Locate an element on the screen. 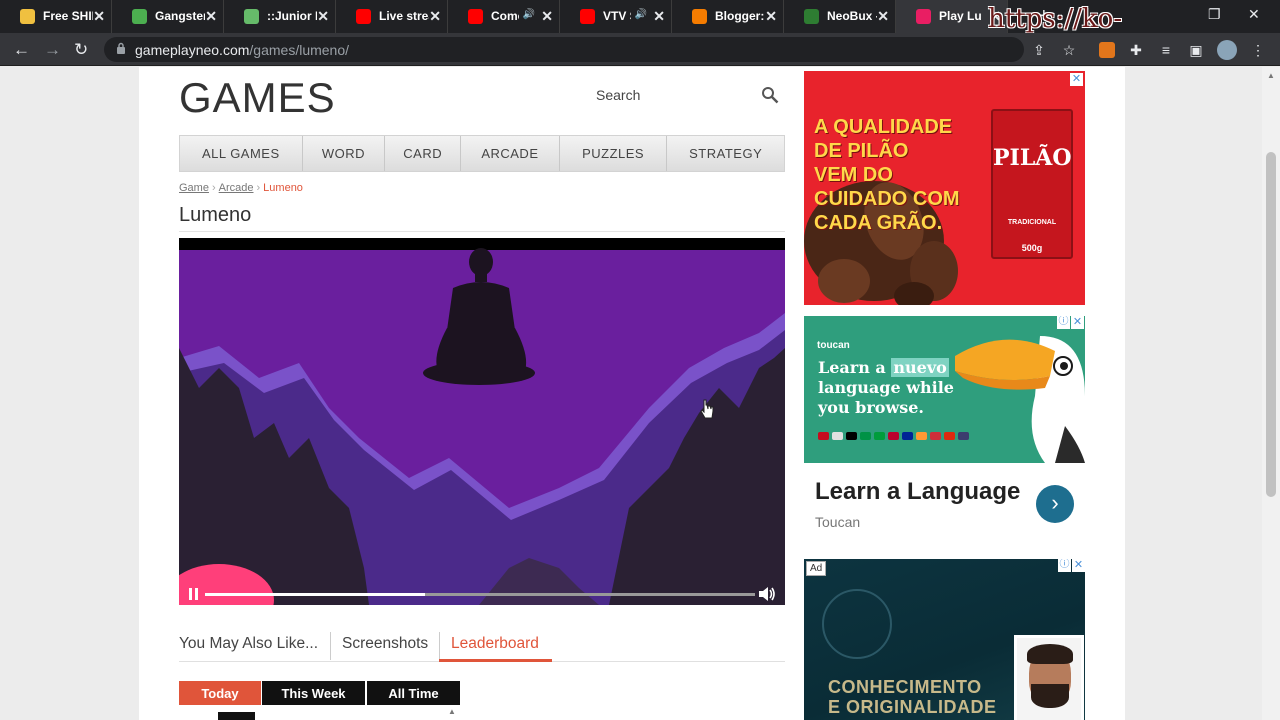 This screenshot has width=1280, height=720. metamask-extension-icon is located at coordinates (1107, 50).